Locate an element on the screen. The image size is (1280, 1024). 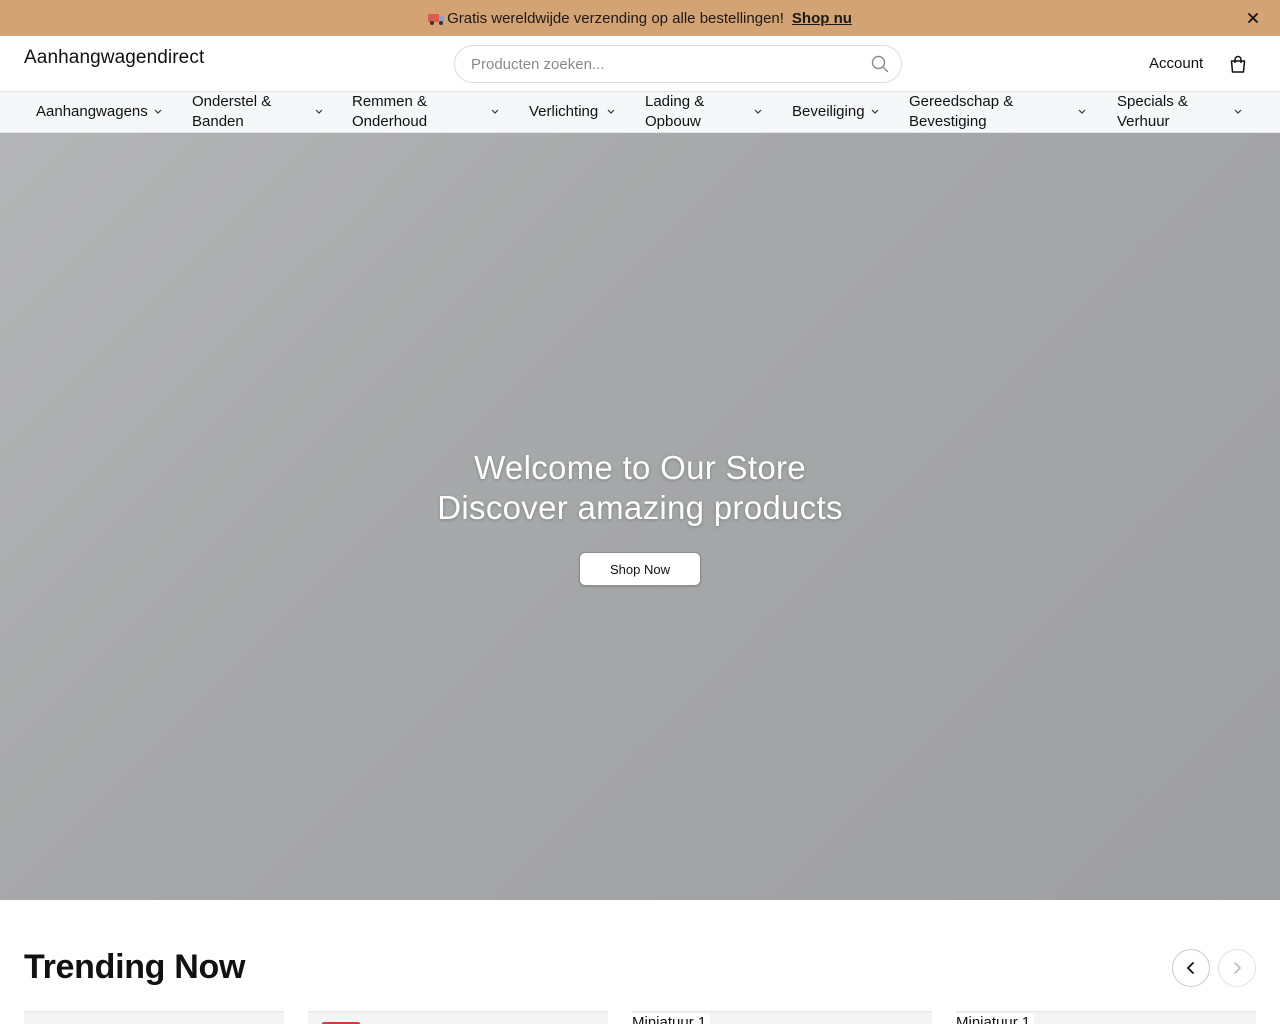
chevron-left-icon is located at coordinates (1190, 968).